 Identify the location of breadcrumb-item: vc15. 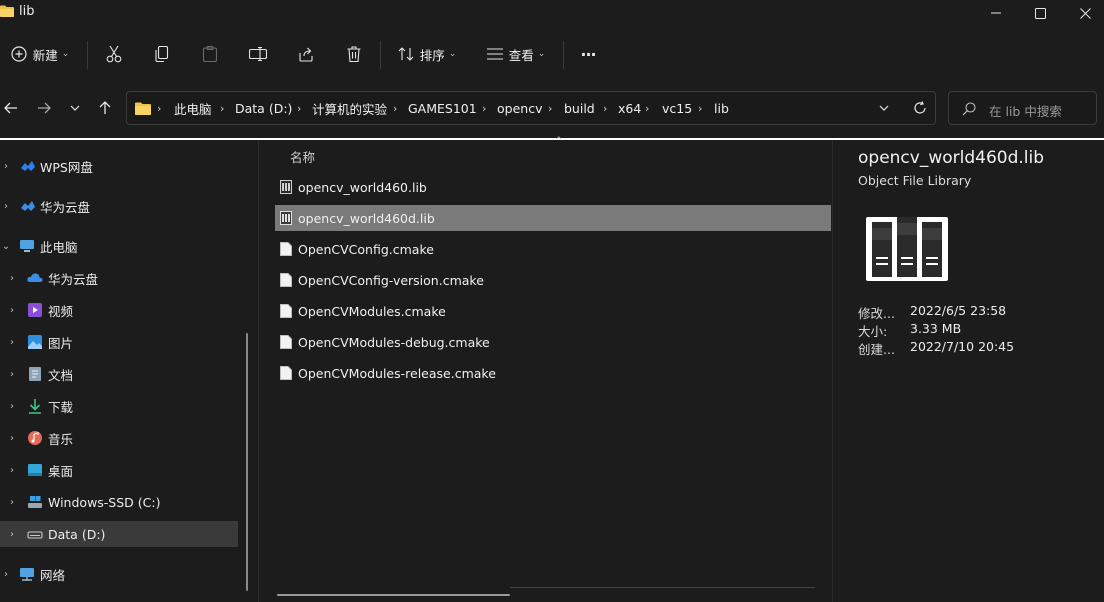
(677, 108).